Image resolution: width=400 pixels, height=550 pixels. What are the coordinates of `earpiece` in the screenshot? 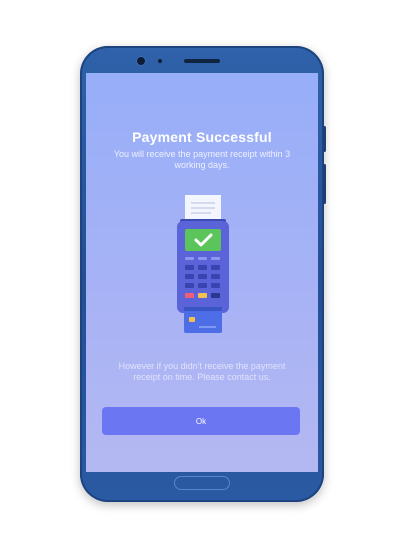 It's located at (202, 61).